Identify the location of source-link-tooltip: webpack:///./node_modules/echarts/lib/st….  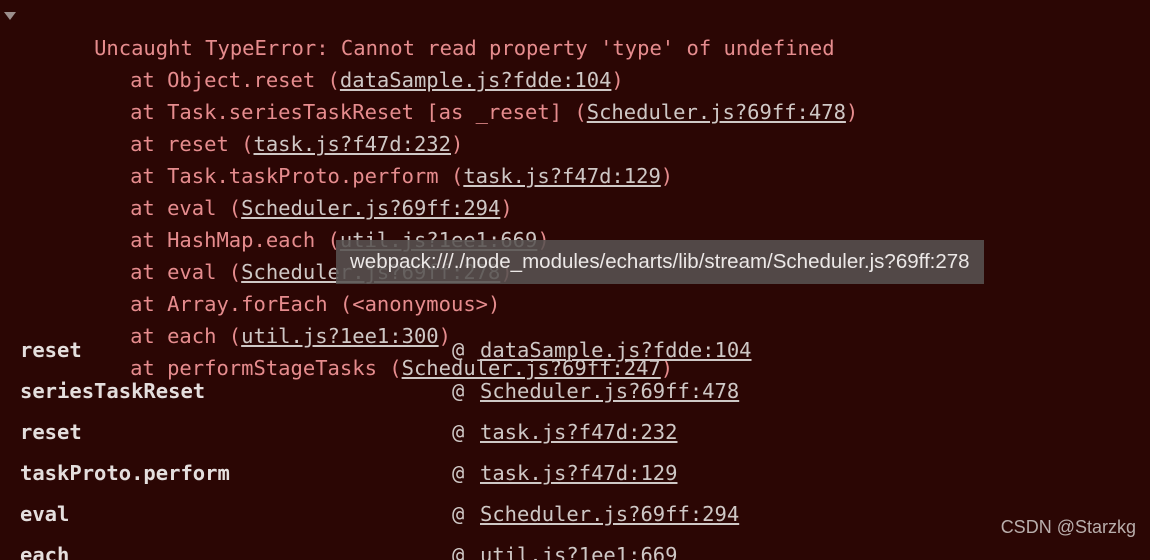
(660, 262).